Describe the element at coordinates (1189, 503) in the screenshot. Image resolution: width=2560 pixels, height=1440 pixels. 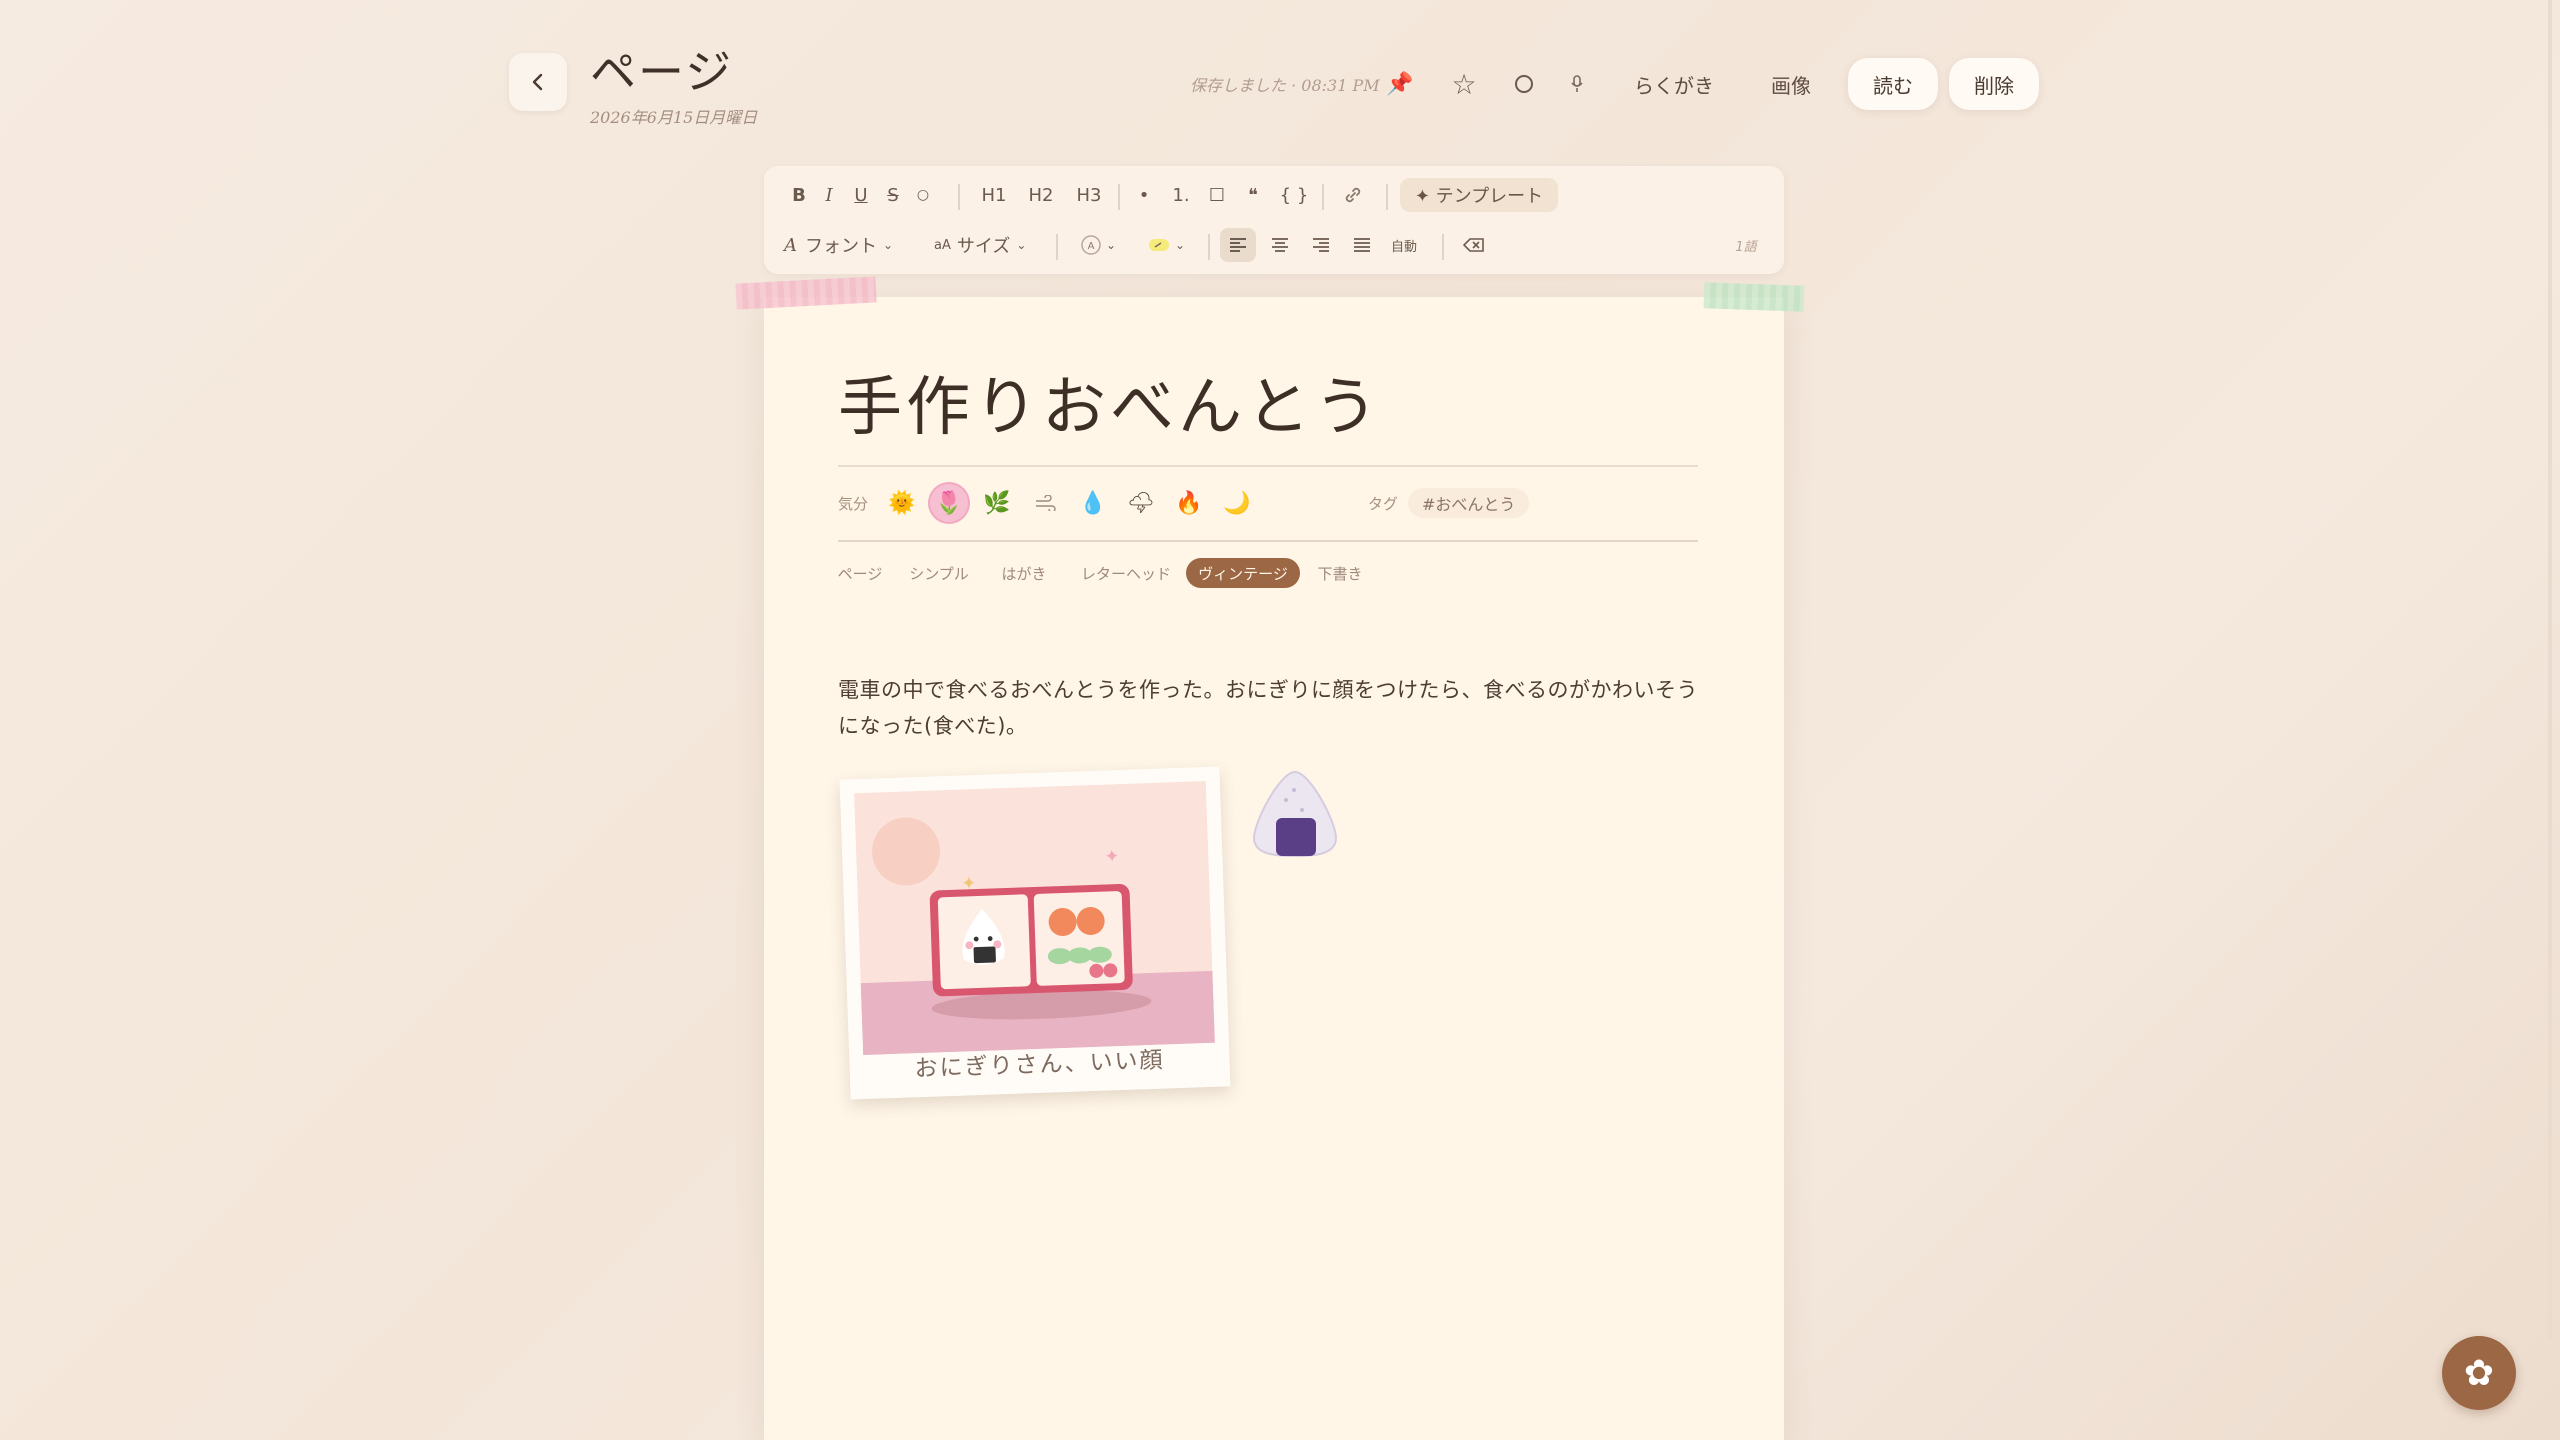
I see `mood-fire-icon: 🔥` at that location.